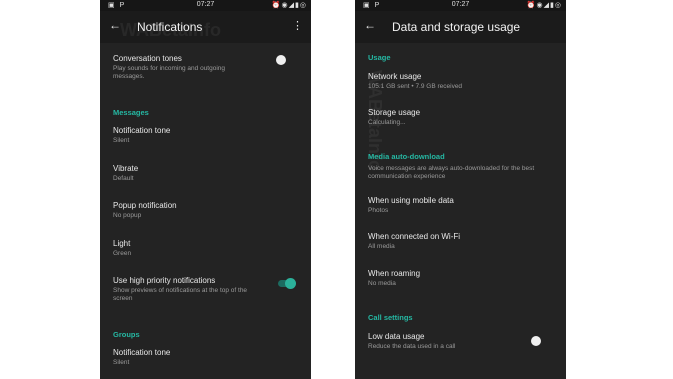 The width and height of the screenshot is (673, 379). What do you see at coordinates (126, 334) in the screenshot?
I see `groups-header: Groups` at bounding box center [126, 334].